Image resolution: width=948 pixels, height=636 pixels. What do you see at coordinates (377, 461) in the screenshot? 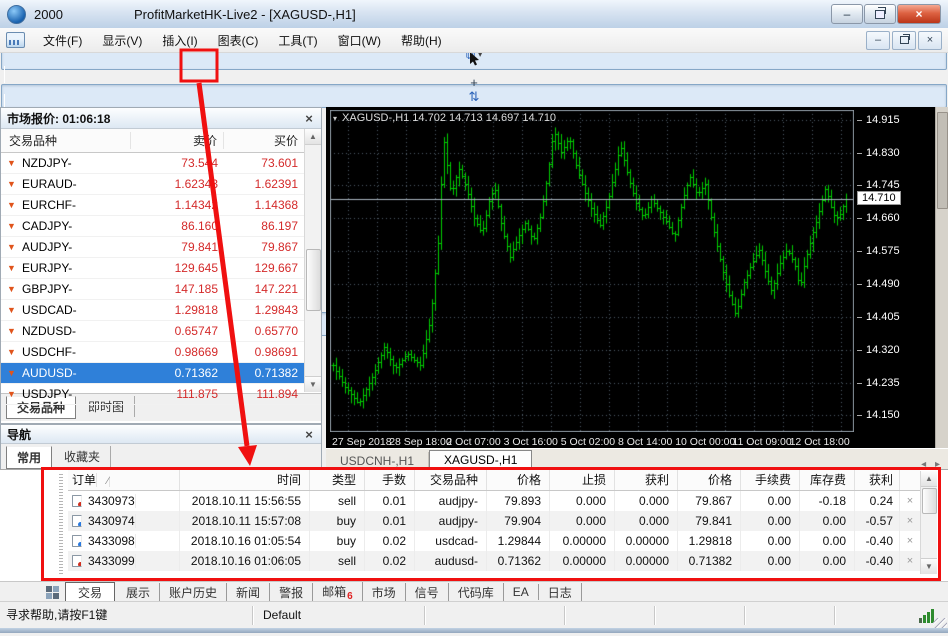
I see `chart-tab: USDCNH-,H1` at bounding box center [377, 461].